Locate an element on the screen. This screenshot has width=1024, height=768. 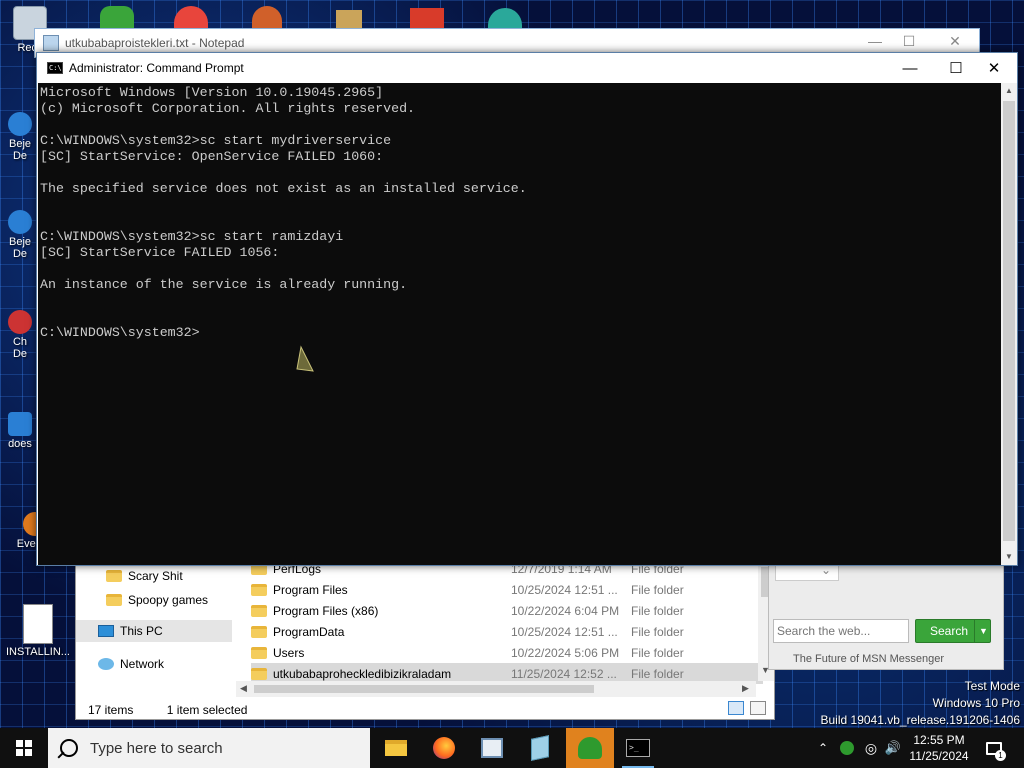
desktop-icon-label: Ch De is located at coordinates (20, 348).